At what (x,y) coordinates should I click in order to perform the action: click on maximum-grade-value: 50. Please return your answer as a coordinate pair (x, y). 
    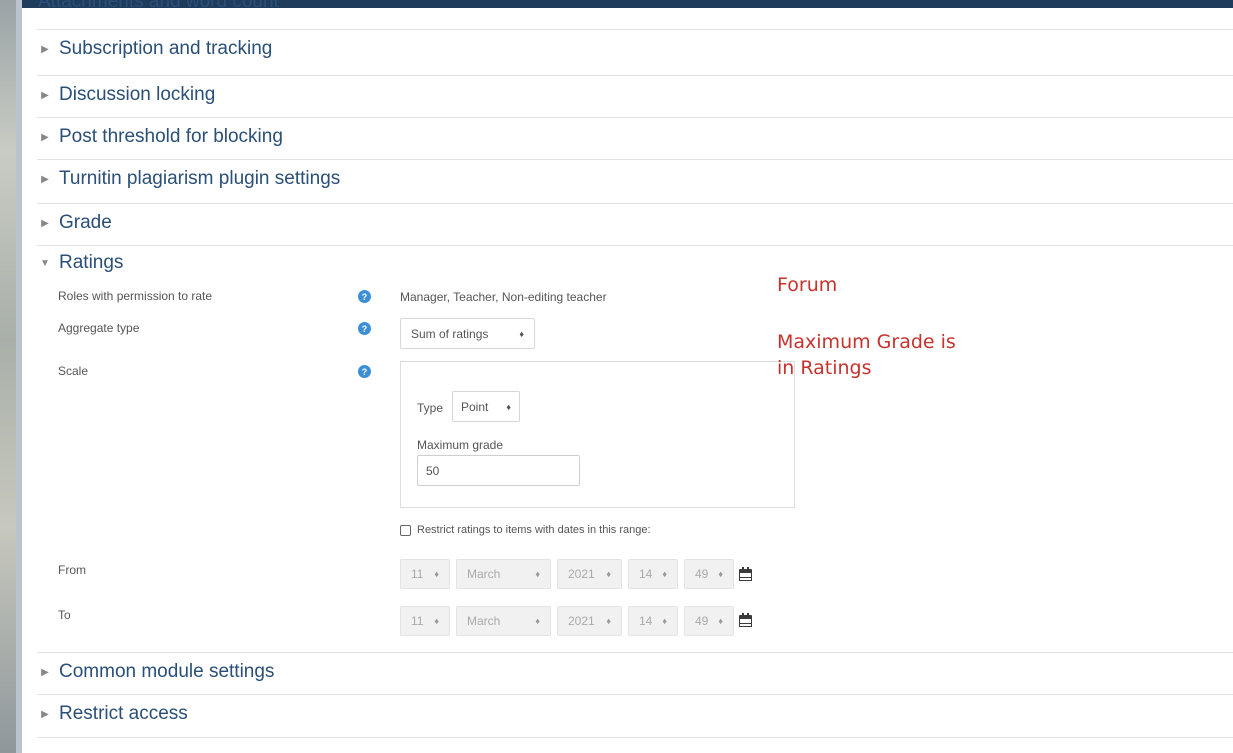
    Looking at the image, I should click on (433, 470).